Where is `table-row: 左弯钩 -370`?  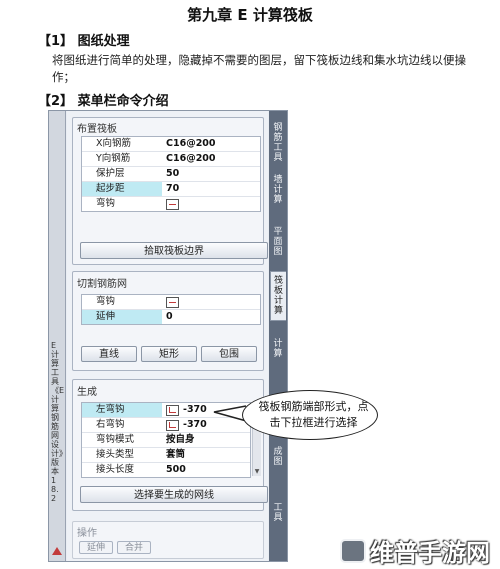
table-row: 左弯钩 -370 is located at coordinates (166, 410).